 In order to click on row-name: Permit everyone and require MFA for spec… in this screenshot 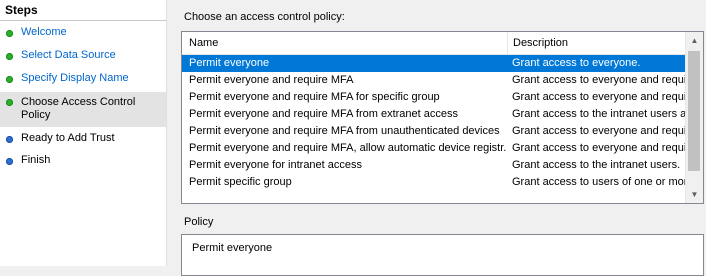, I will do `click(314, 97)`.